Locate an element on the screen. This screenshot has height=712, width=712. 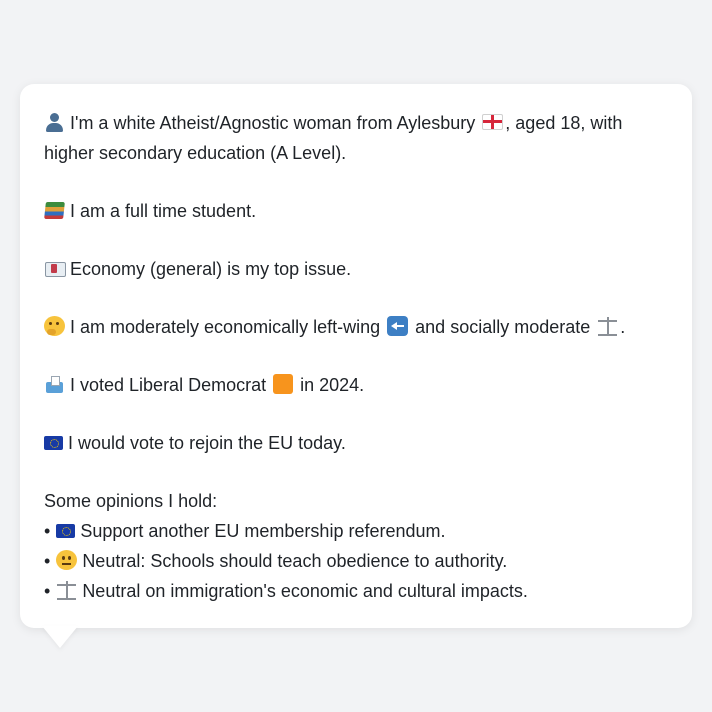
opinions-heading: Some opinions I hold: is located at coordinates (131, 501).